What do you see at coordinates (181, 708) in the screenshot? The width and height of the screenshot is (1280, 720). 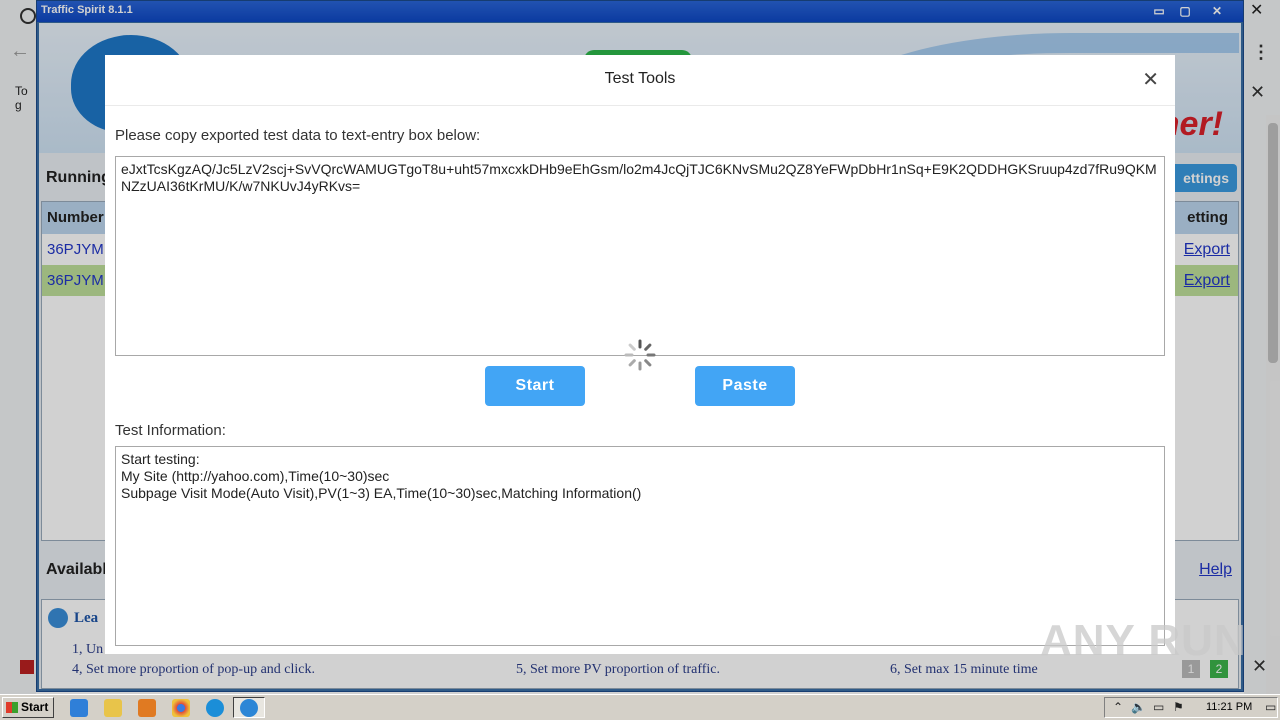 I see `chrome-icon` at bounding box center [181, 708].